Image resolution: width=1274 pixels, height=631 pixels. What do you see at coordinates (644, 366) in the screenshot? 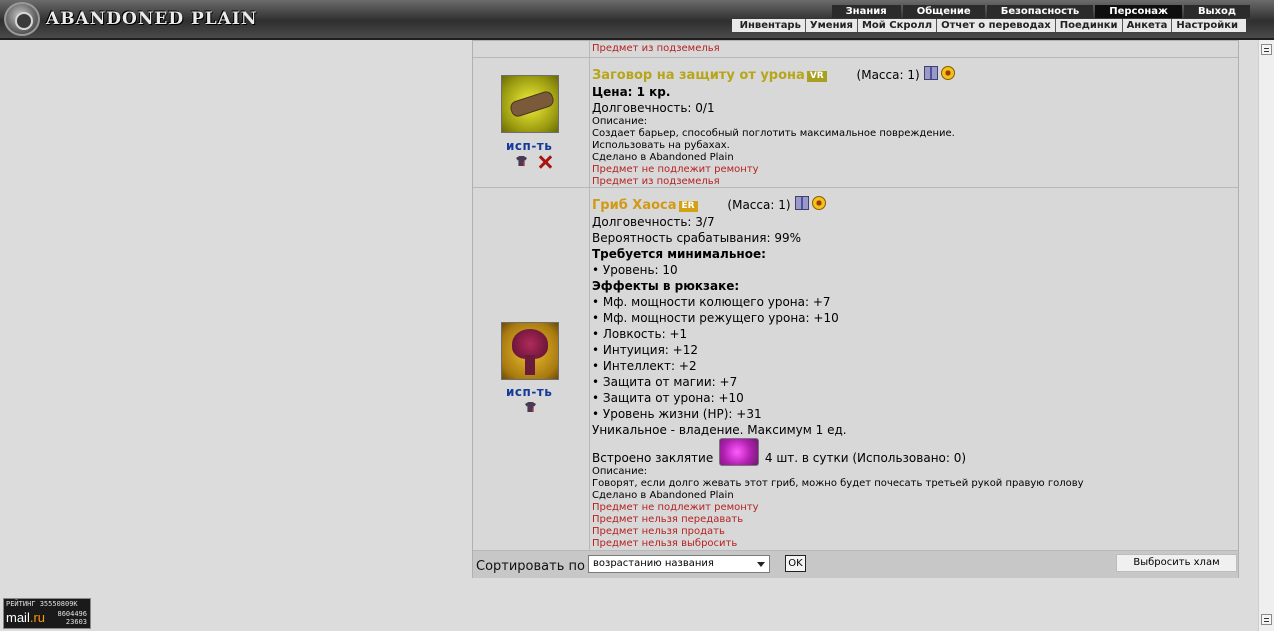
I see `effect-line: • Интеллект: +2` at bounding box center [644, 366].